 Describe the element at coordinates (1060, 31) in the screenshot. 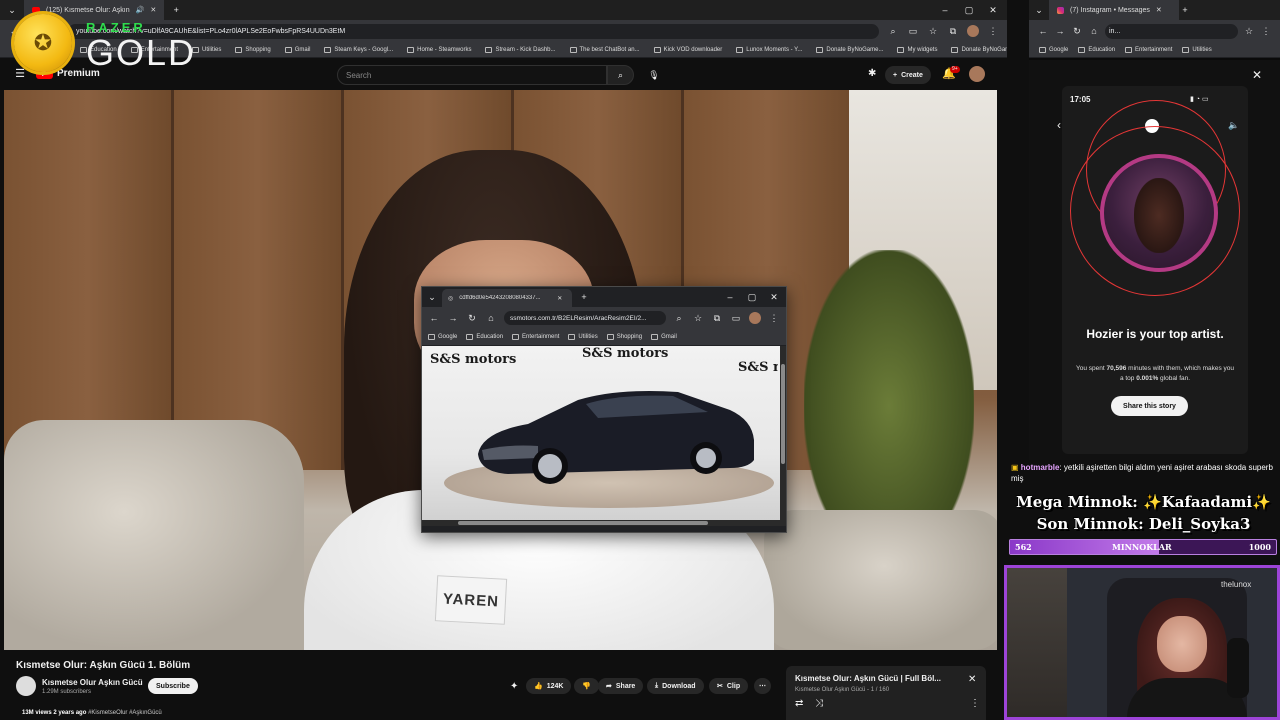

I see `ig-forward-icon: →` at that location.